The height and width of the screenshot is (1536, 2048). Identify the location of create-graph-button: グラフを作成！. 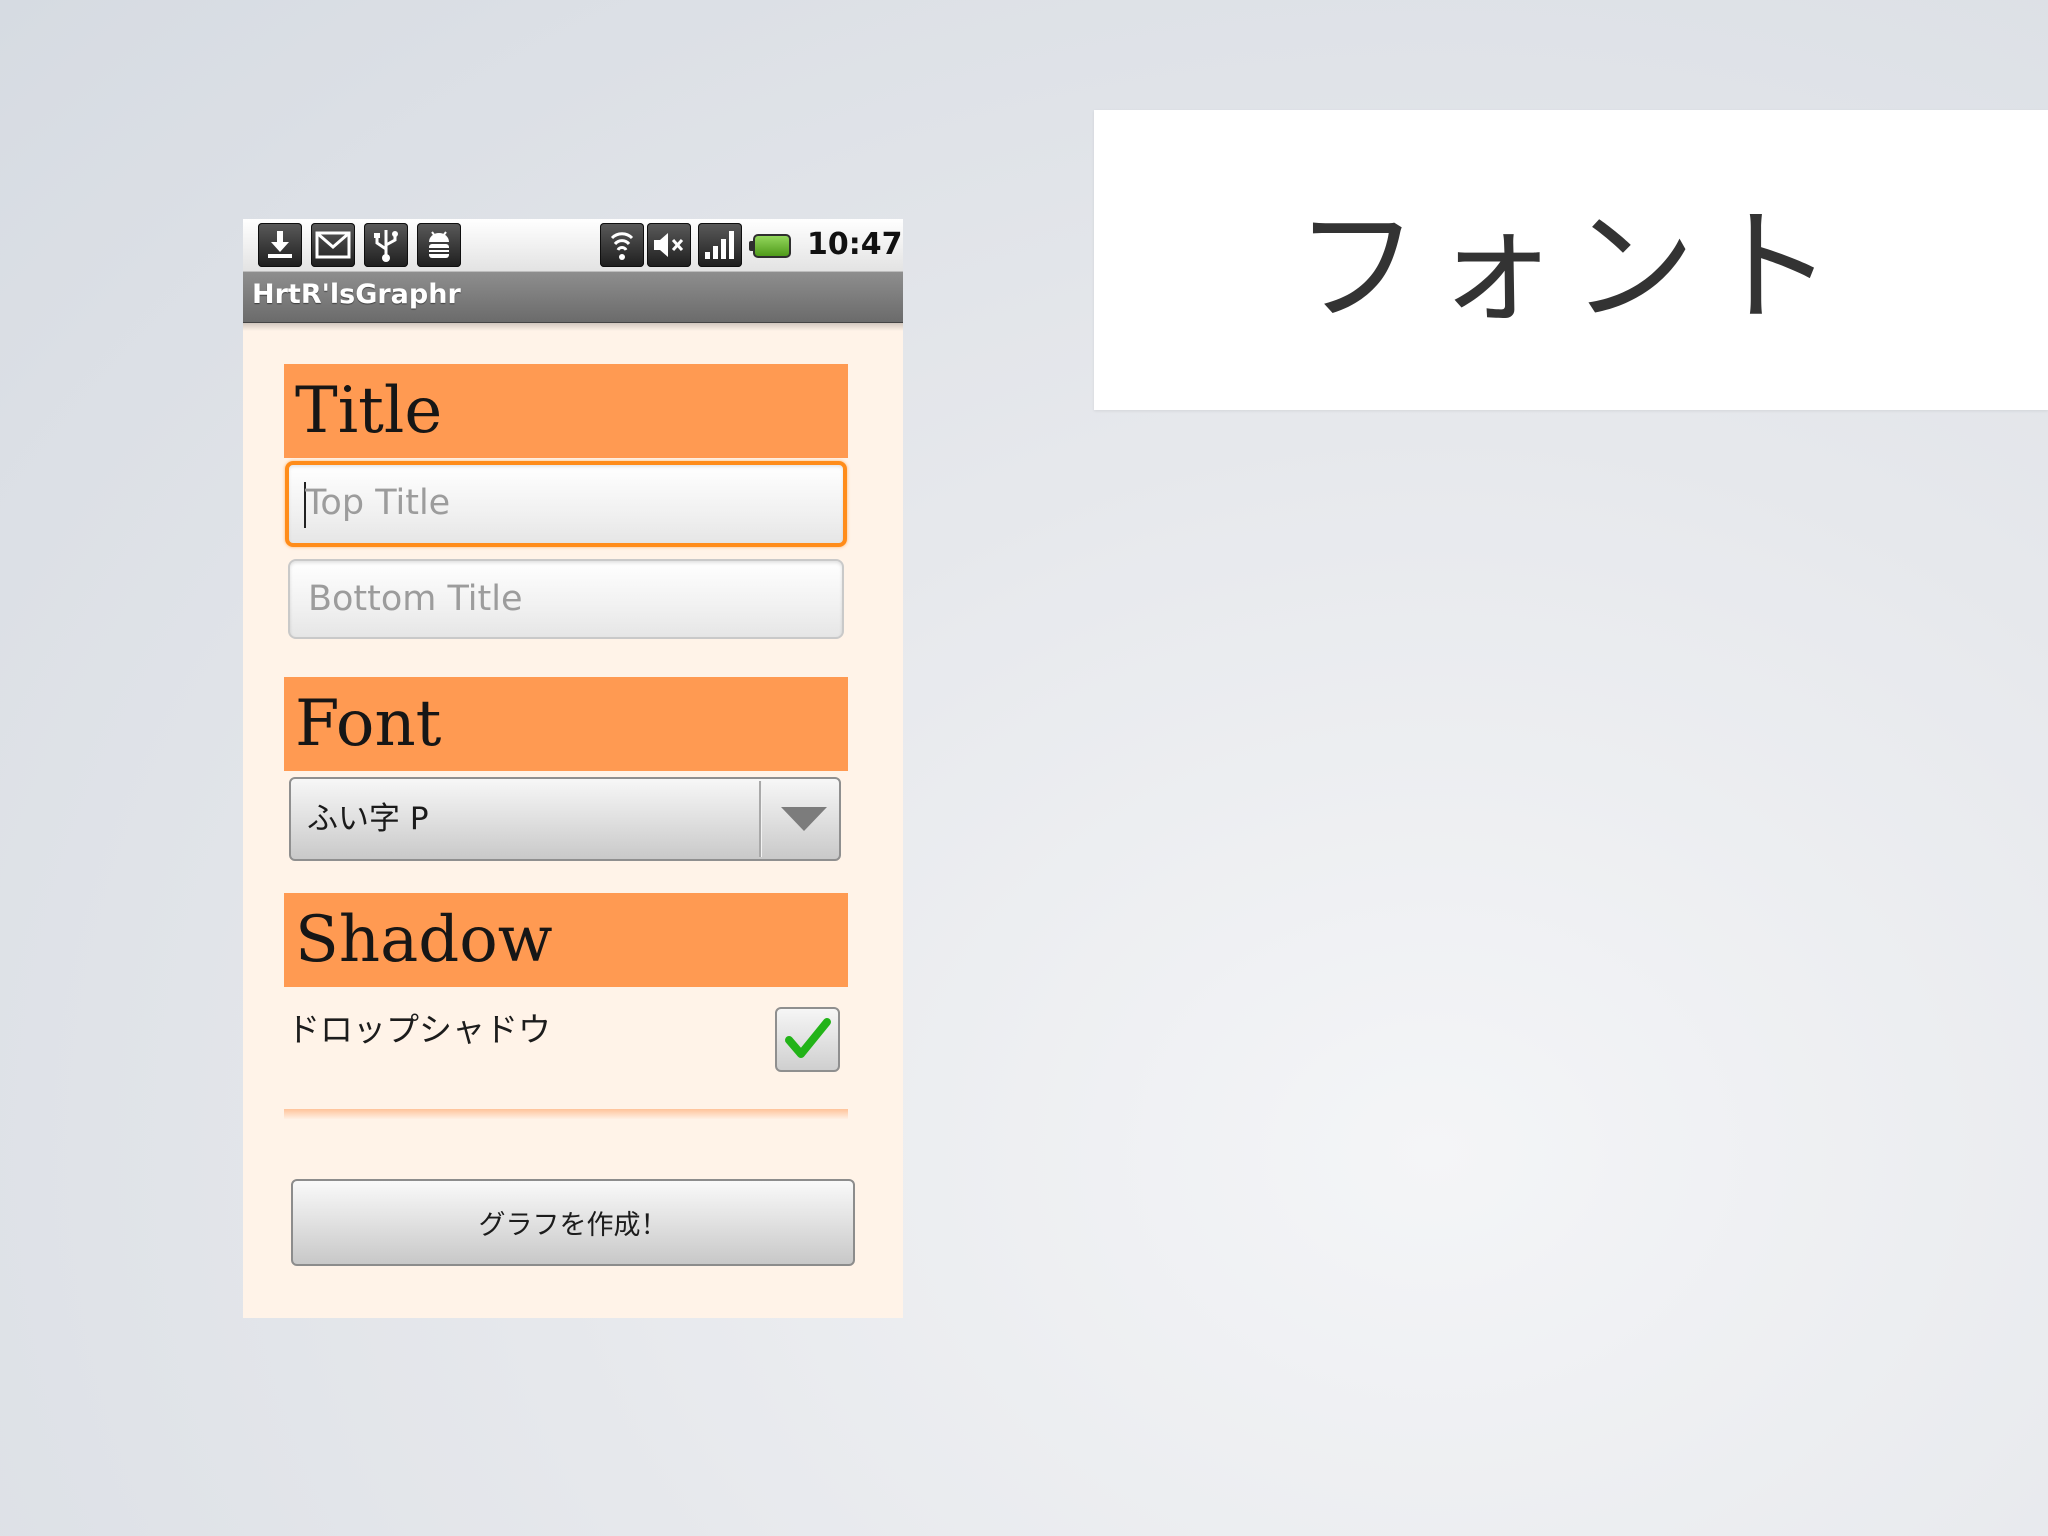
(573, 1222).